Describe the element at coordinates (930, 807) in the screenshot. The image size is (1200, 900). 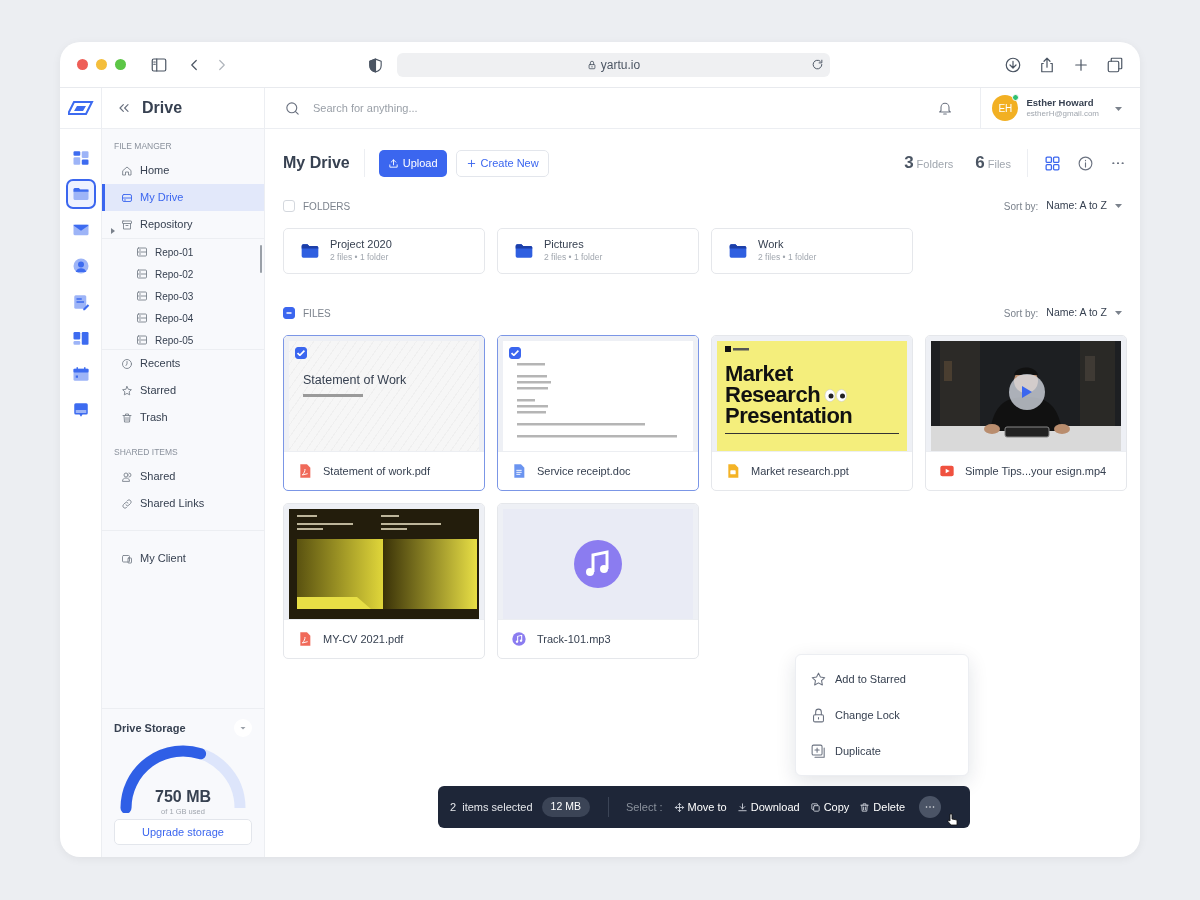
I see `more-actions-button` at that location.